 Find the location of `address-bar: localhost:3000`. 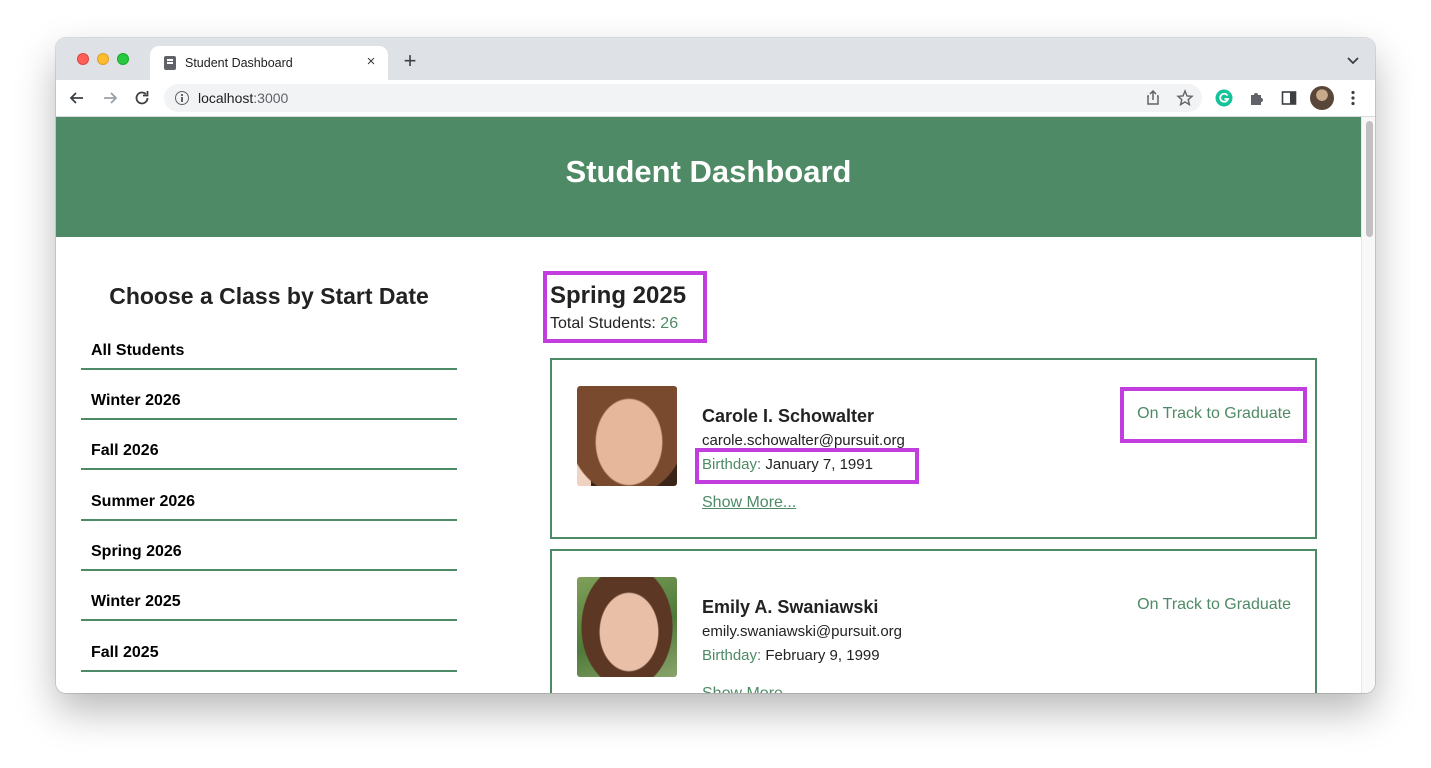

address-bar: localhost:3000 is located at coordinates (683, 98).